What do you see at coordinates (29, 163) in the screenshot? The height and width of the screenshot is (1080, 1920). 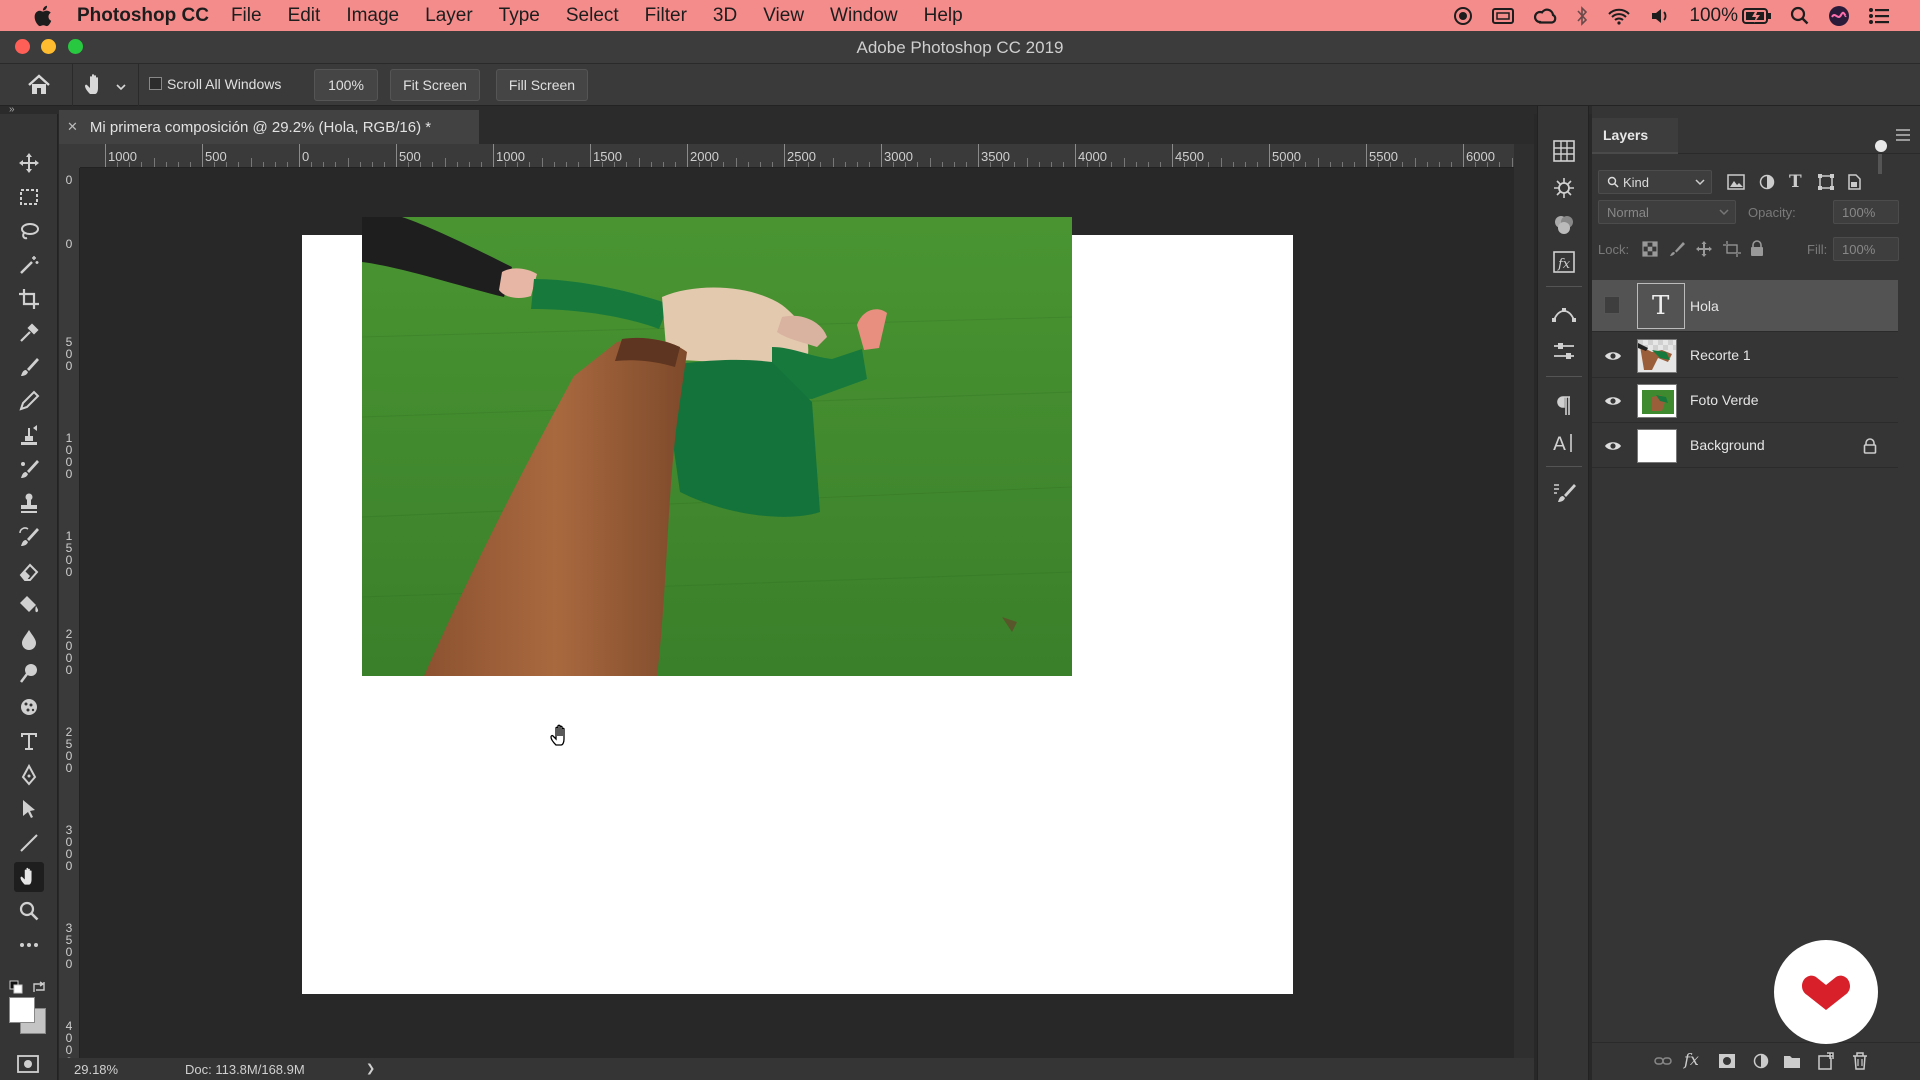 I see `move-tool-icon` at bounding box center [29, 163].